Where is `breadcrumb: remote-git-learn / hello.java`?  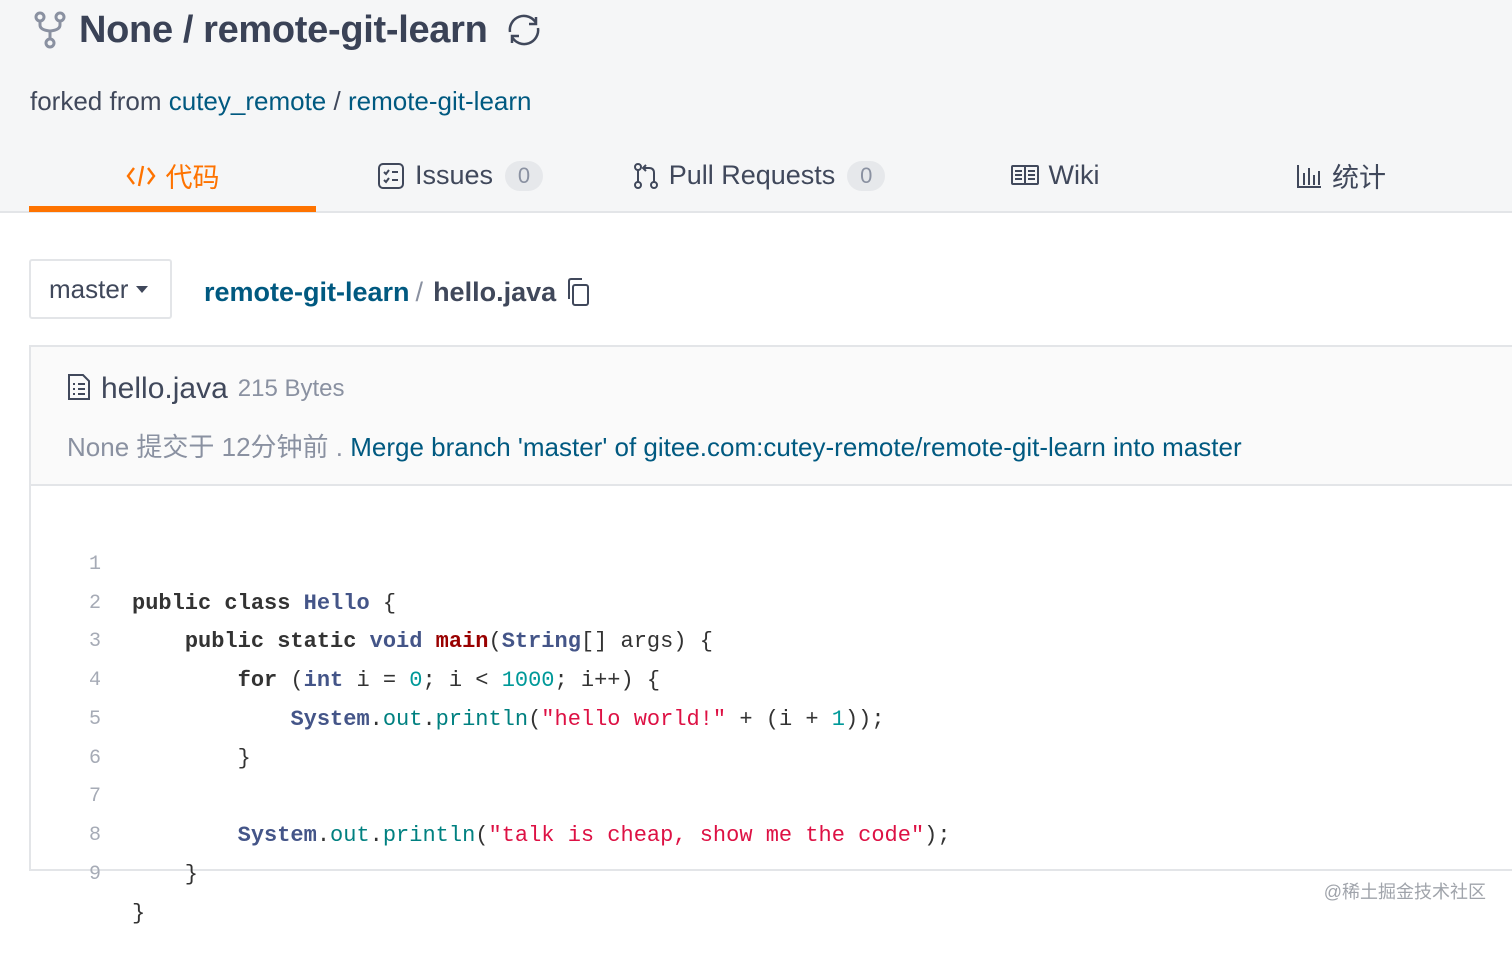
breadcrumb: remote-git-learn / hello.java is located at coordinates (397, 292).